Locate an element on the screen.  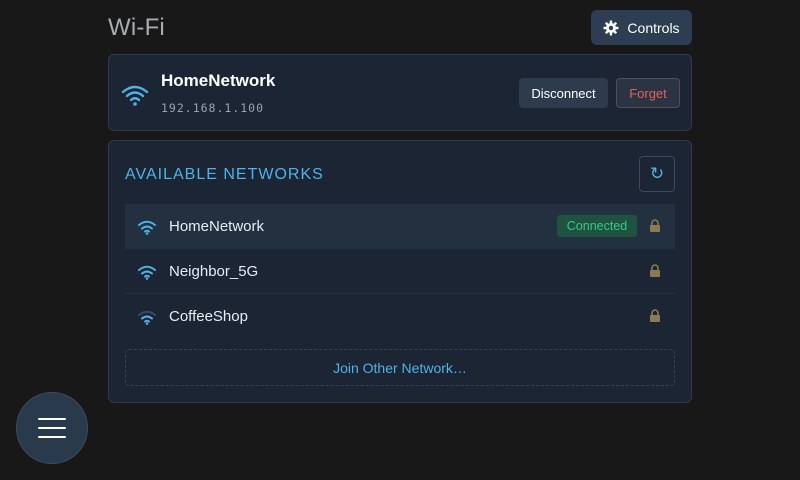
forget-button: Forget is located at coordinates (648, 93).